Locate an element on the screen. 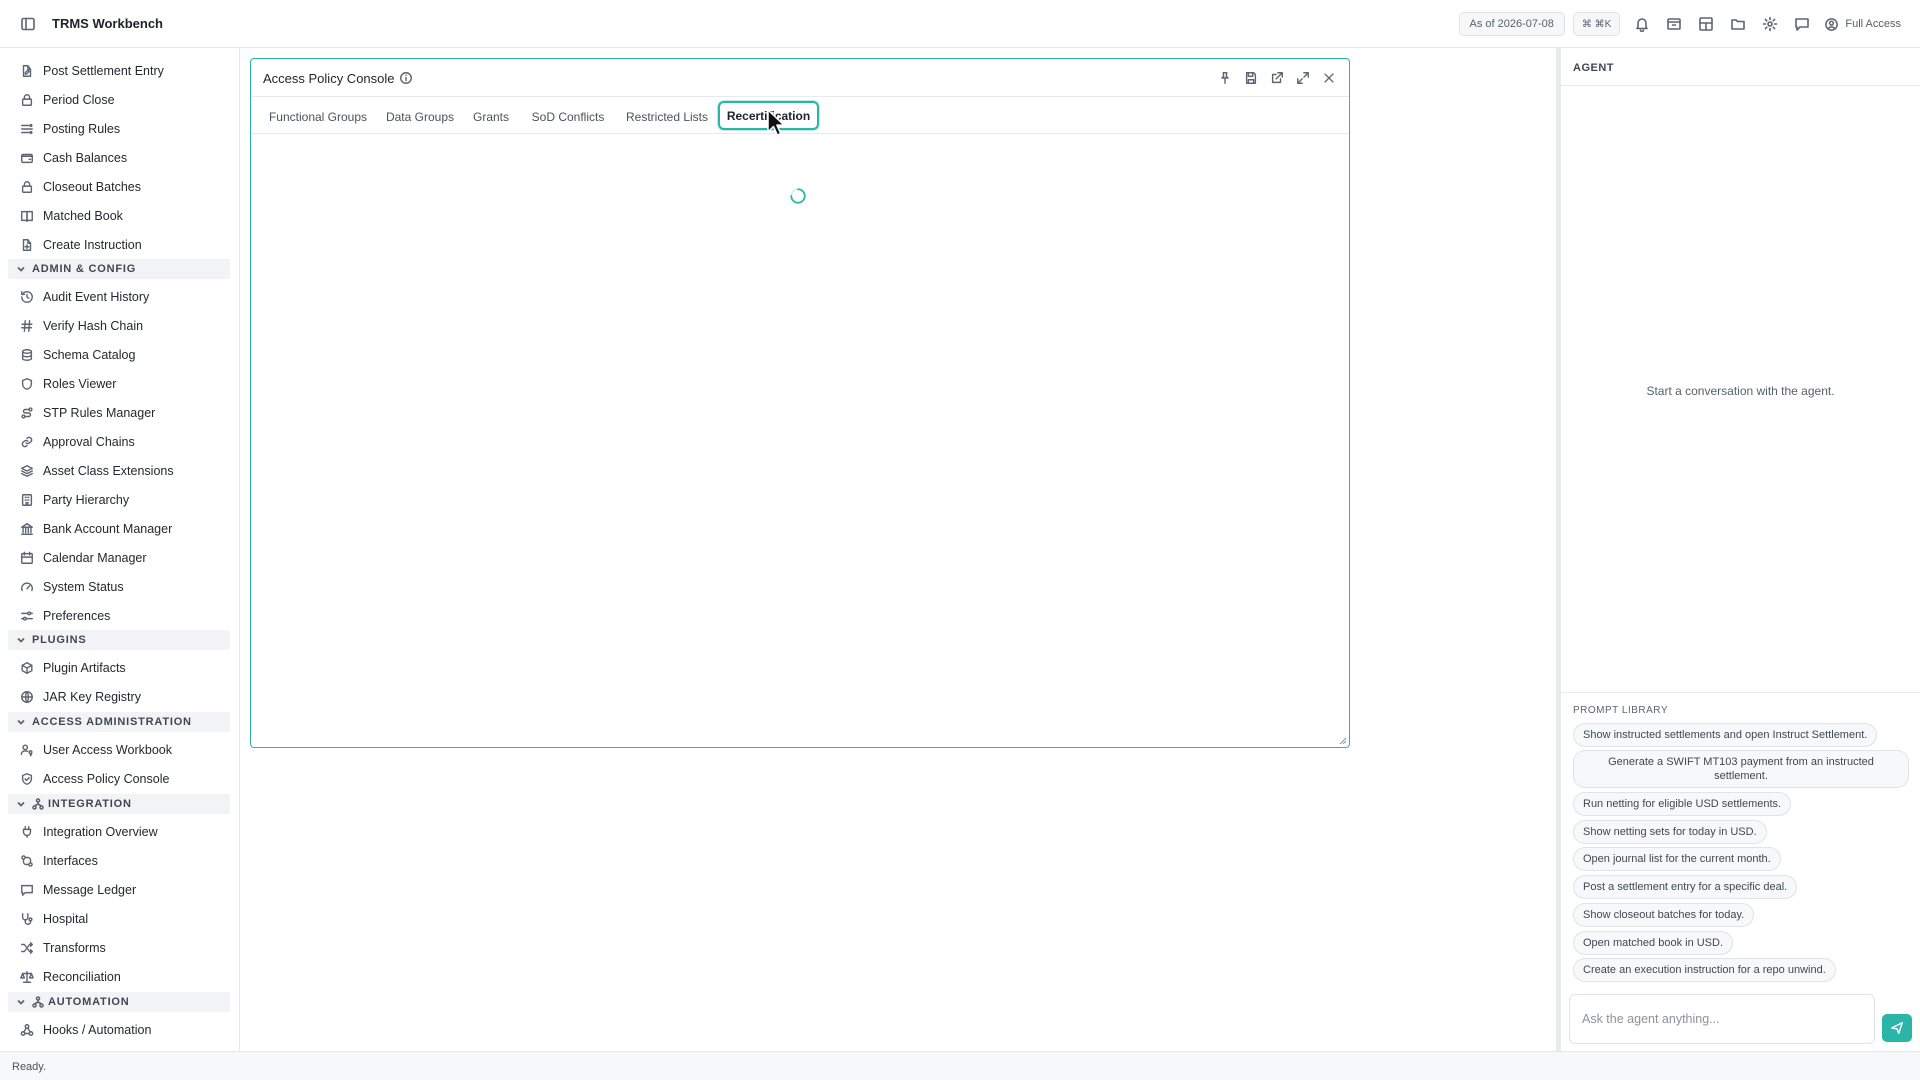  maximize-icon is located at coordinates (1303, 78).